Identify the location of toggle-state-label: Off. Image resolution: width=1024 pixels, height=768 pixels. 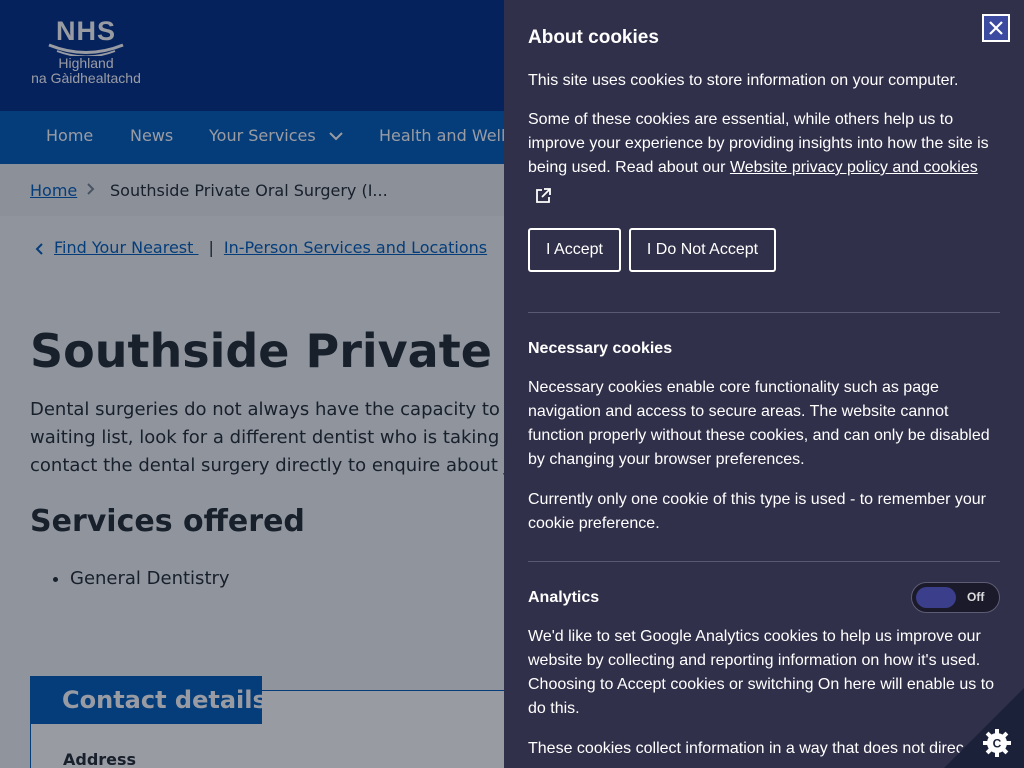
(976, 597).